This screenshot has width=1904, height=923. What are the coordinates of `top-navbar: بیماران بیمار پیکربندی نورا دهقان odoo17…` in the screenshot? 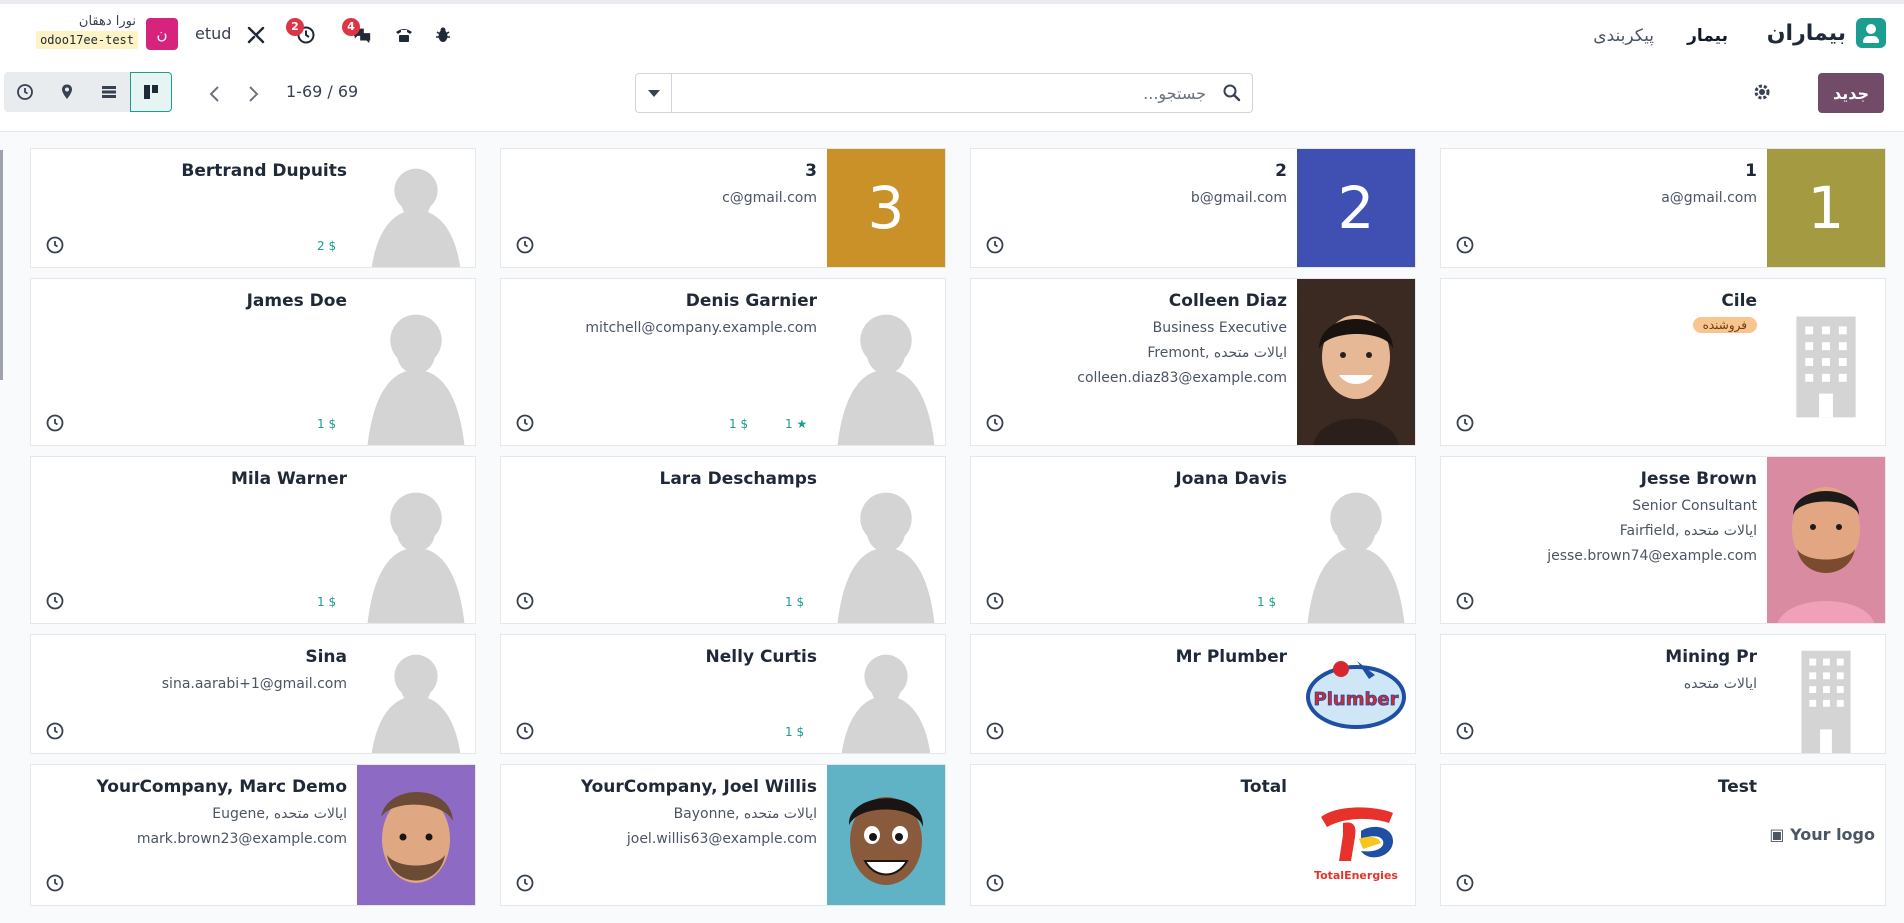 It's located at (952, 31).